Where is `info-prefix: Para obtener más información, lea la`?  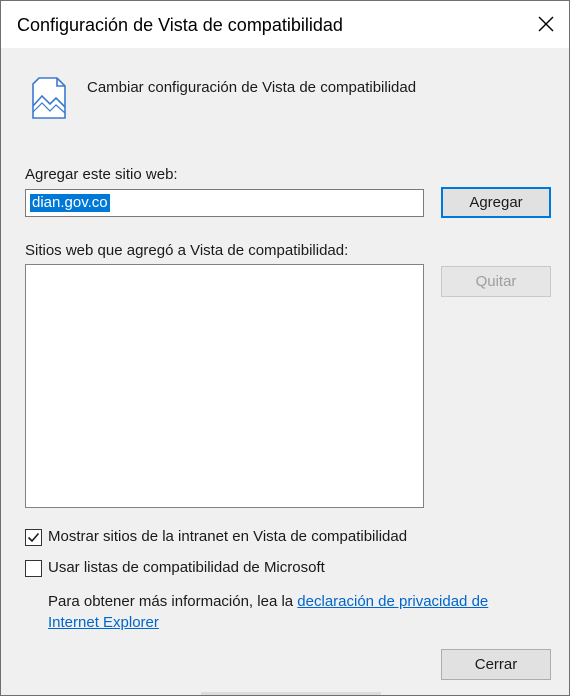
info-prefix: Para obtener más información, lea la is located at coordinates (173, 601).